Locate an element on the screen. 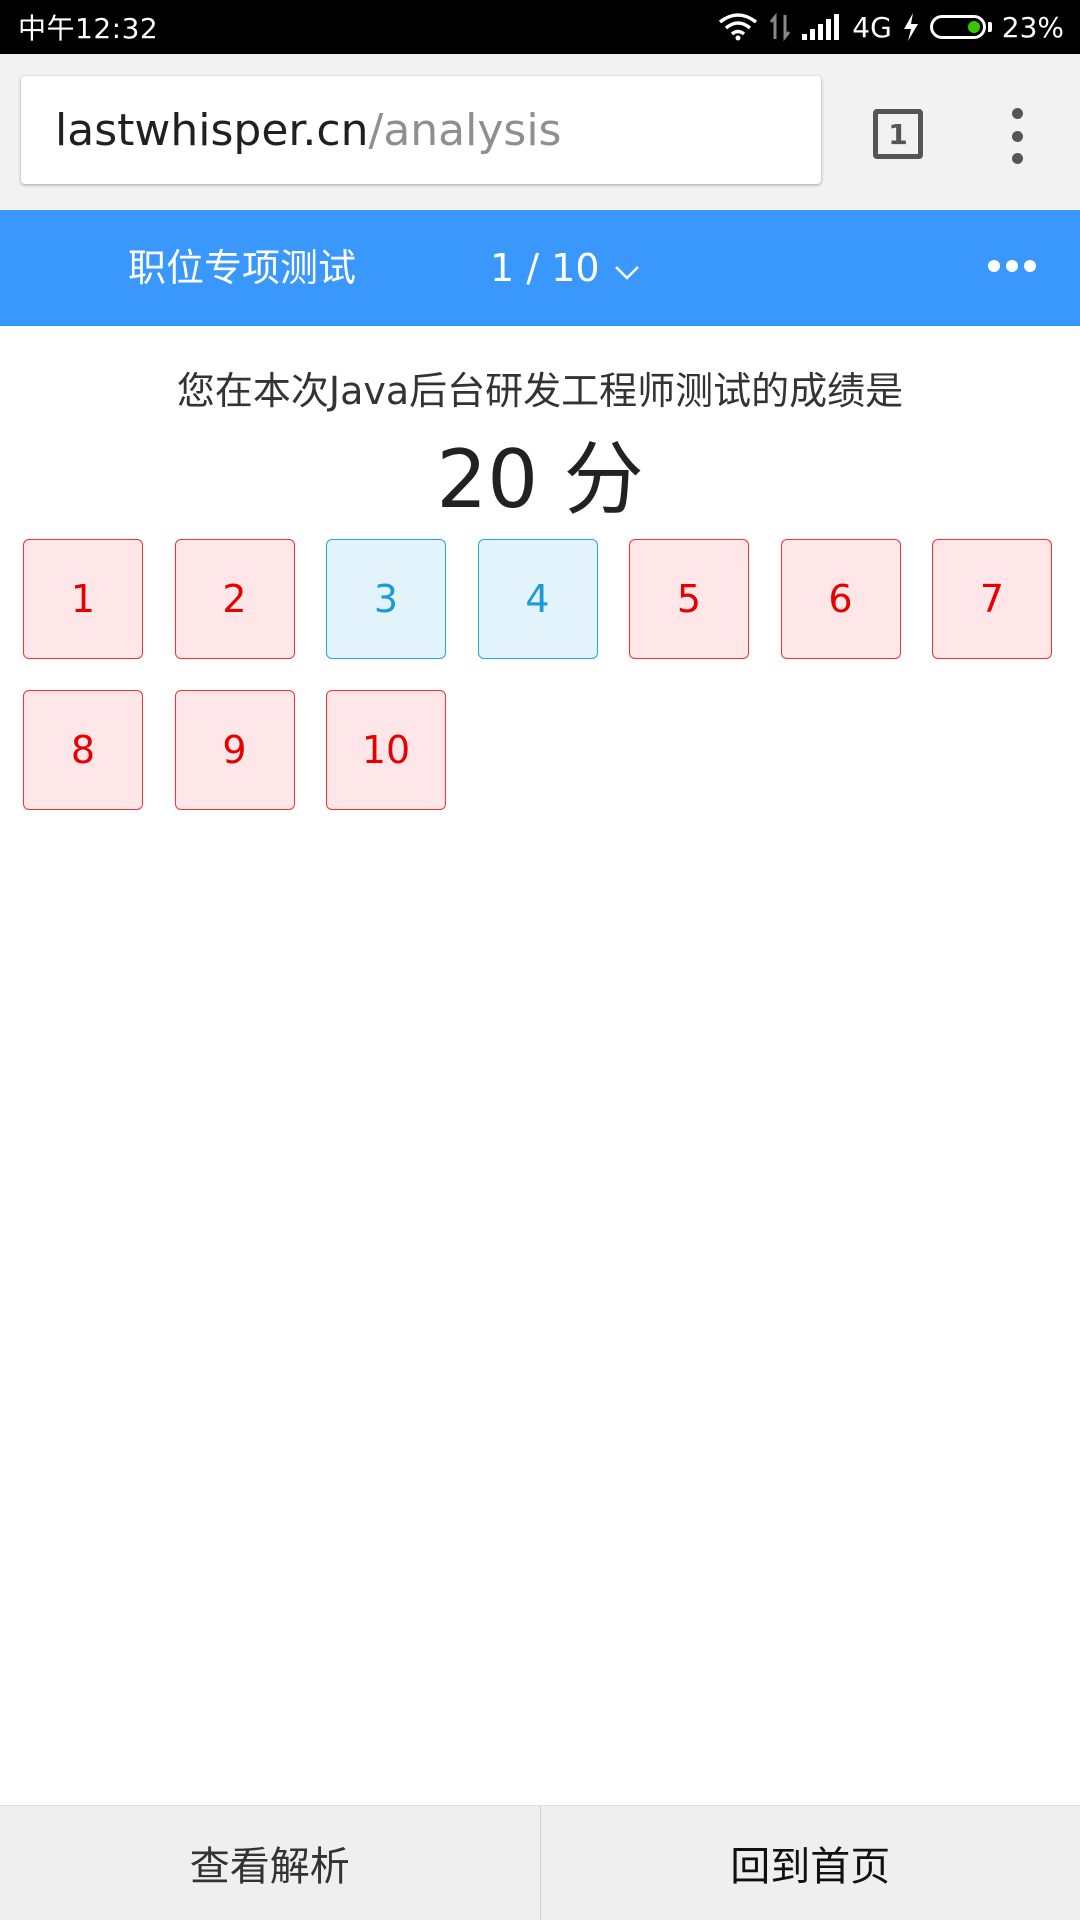 This screenshot has height=1920, width=1080. bottom-action-bar: 查看解析 回到首页 is located at coordinates (540, 1862).